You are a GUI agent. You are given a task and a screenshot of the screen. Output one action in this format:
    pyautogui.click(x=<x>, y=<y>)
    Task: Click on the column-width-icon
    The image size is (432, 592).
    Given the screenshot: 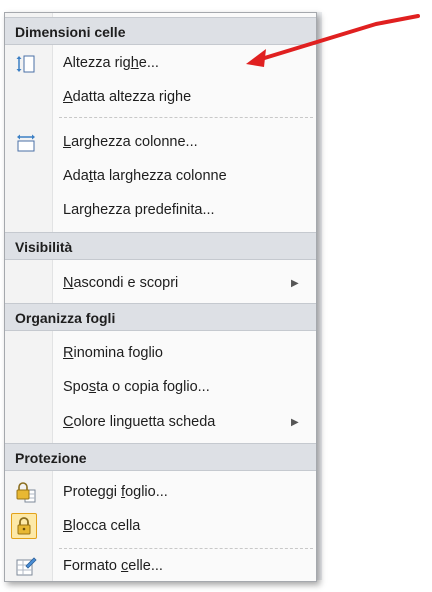 What is the action you would take?
    pyautogui.click(x=26, y=143)
    